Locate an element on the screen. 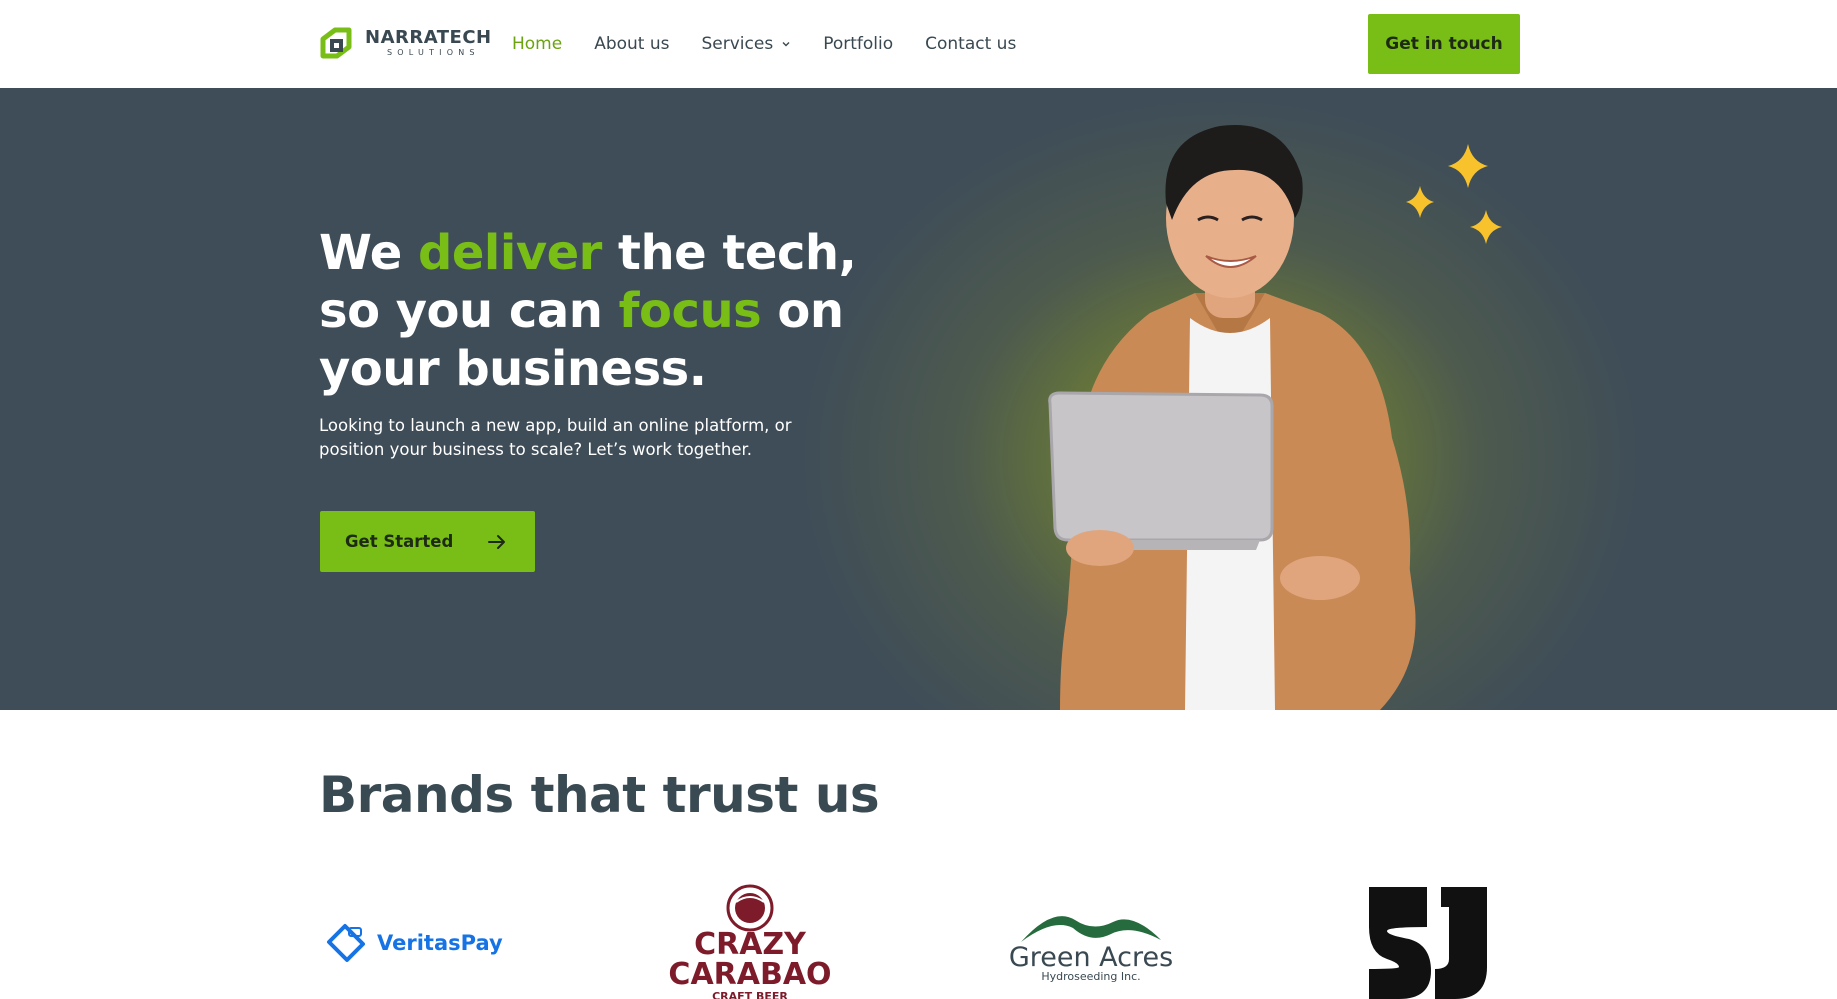 Image resolution: width=1837 pixels, height=999 pixels. brand-logo-veritaspay: VeritasPay is located at coordinates (413, 943).